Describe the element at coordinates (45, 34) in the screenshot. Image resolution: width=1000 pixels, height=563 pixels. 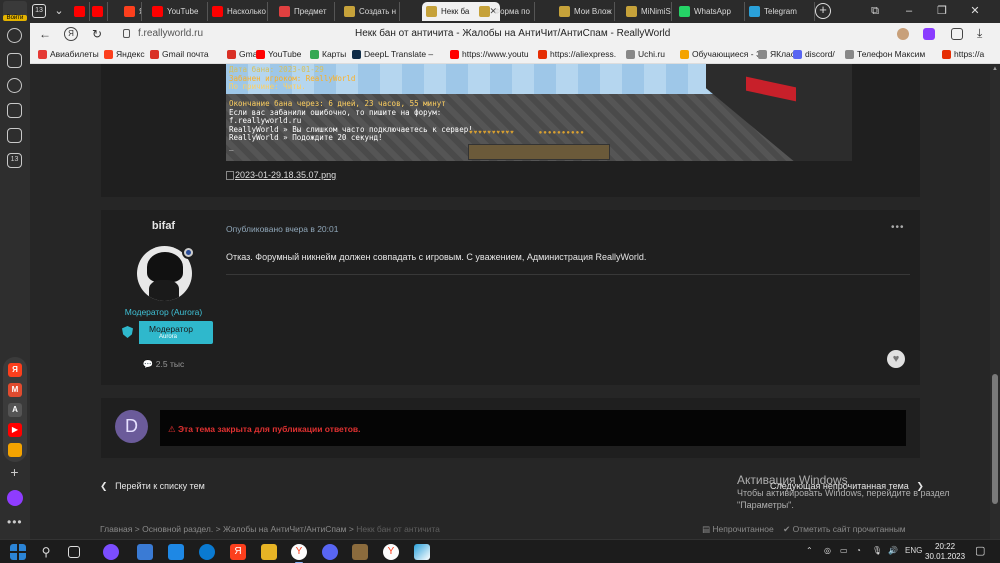
I see `back-icon: ←` at that location.